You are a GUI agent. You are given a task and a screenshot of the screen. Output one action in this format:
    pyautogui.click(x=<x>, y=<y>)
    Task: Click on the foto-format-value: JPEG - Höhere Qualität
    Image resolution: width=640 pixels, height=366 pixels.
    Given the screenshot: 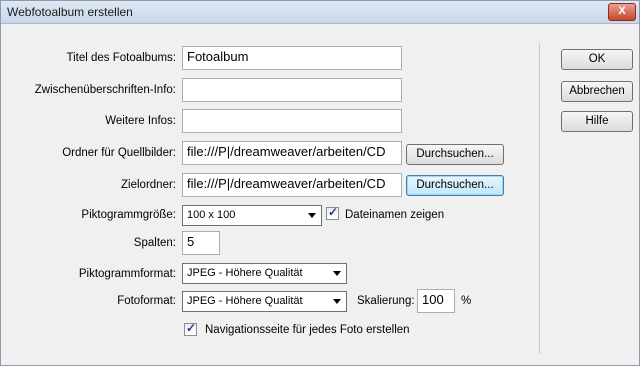 What is the action you would take?
    pyautogui.click(x=245, y=301)
    